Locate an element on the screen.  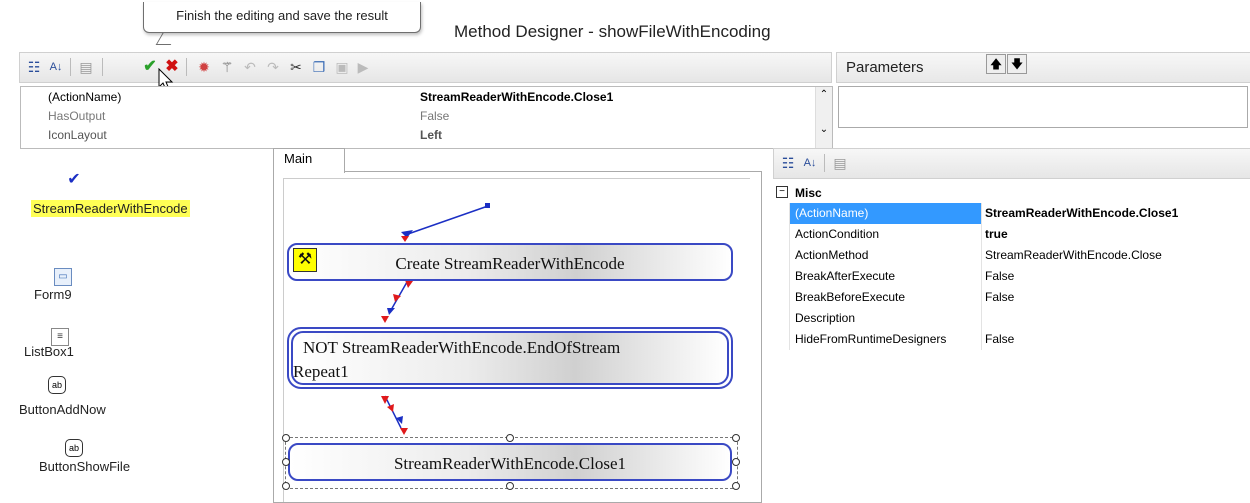
property-row: ActionCondition true is located at coordinates (1011, 234).